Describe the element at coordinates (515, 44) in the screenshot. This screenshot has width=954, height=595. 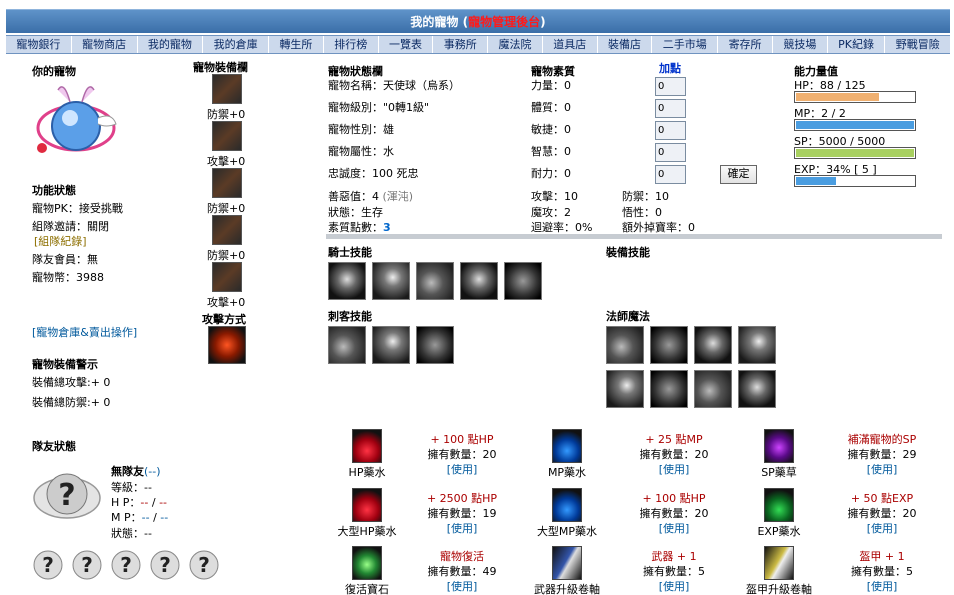
I see `nav-magic-academy: 魔法院` at that location.